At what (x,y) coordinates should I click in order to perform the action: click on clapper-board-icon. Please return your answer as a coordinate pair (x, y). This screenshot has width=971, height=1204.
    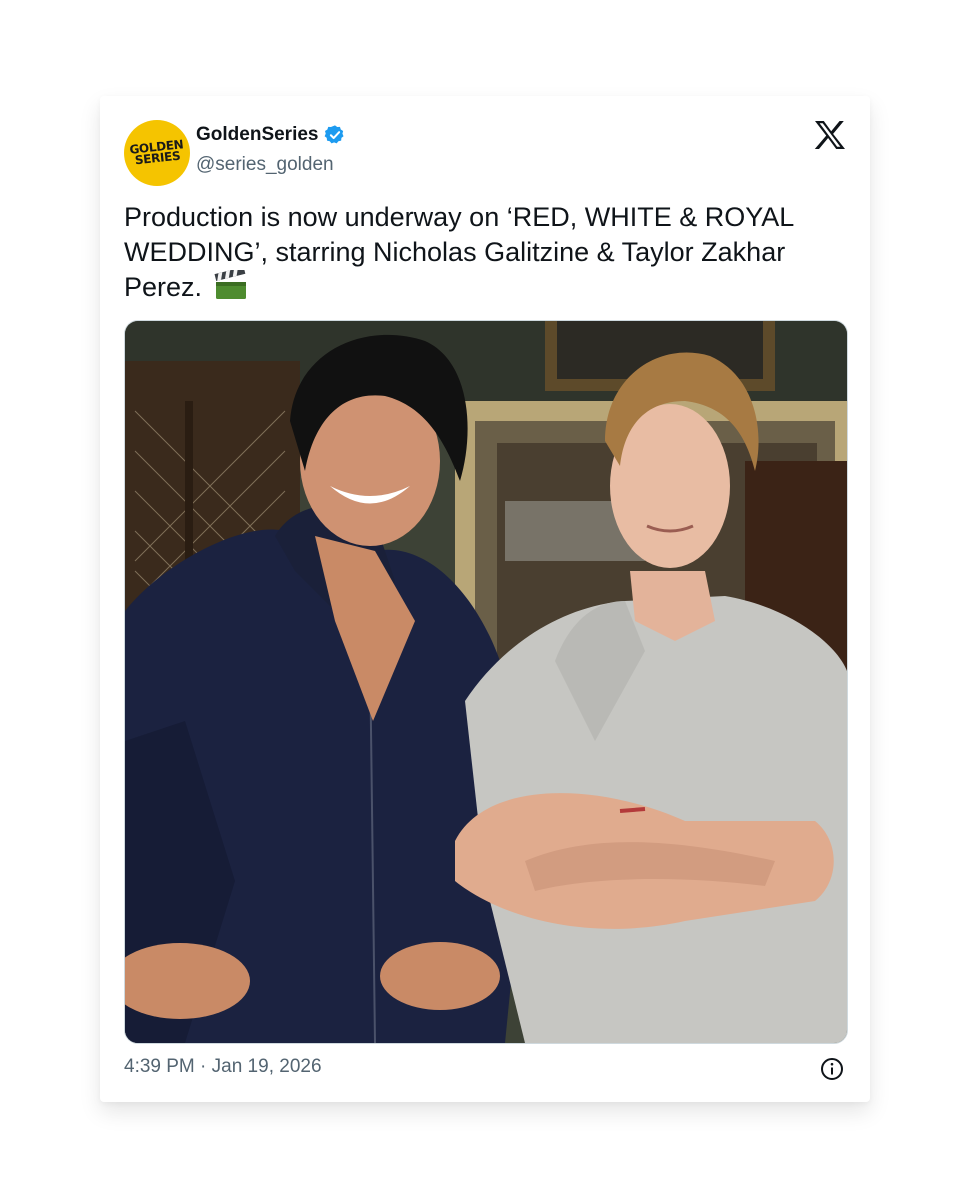
    Looking at the image, I should click on (230, 284).